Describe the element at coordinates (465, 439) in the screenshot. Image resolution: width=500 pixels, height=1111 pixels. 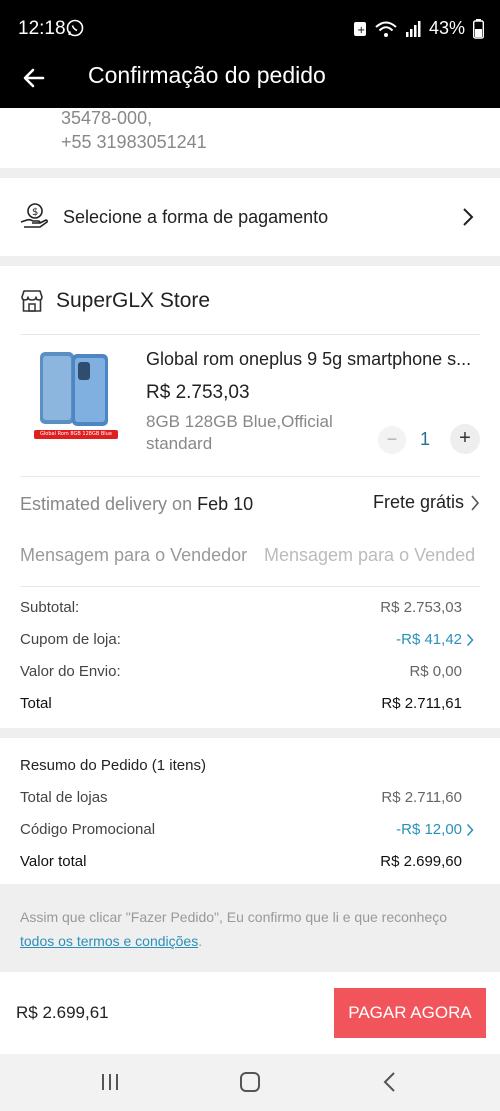
I see `quantity-increase-button: +` at that location.